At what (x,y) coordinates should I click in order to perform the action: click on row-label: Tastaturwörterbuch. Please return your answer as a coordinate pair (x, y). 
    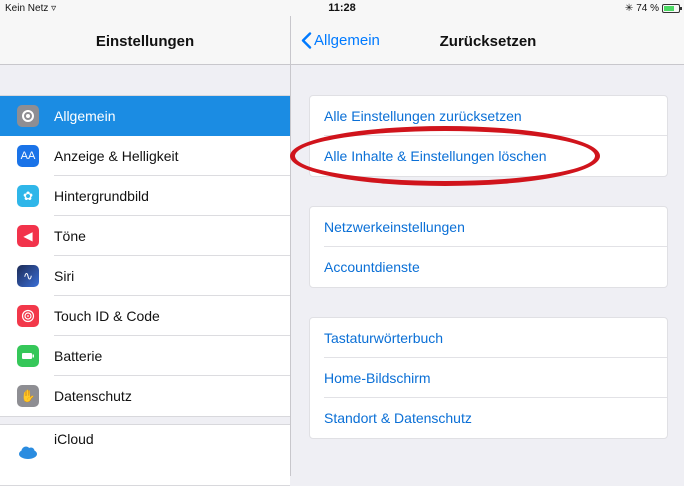
    Looking at the image, I should click on (384, 338).